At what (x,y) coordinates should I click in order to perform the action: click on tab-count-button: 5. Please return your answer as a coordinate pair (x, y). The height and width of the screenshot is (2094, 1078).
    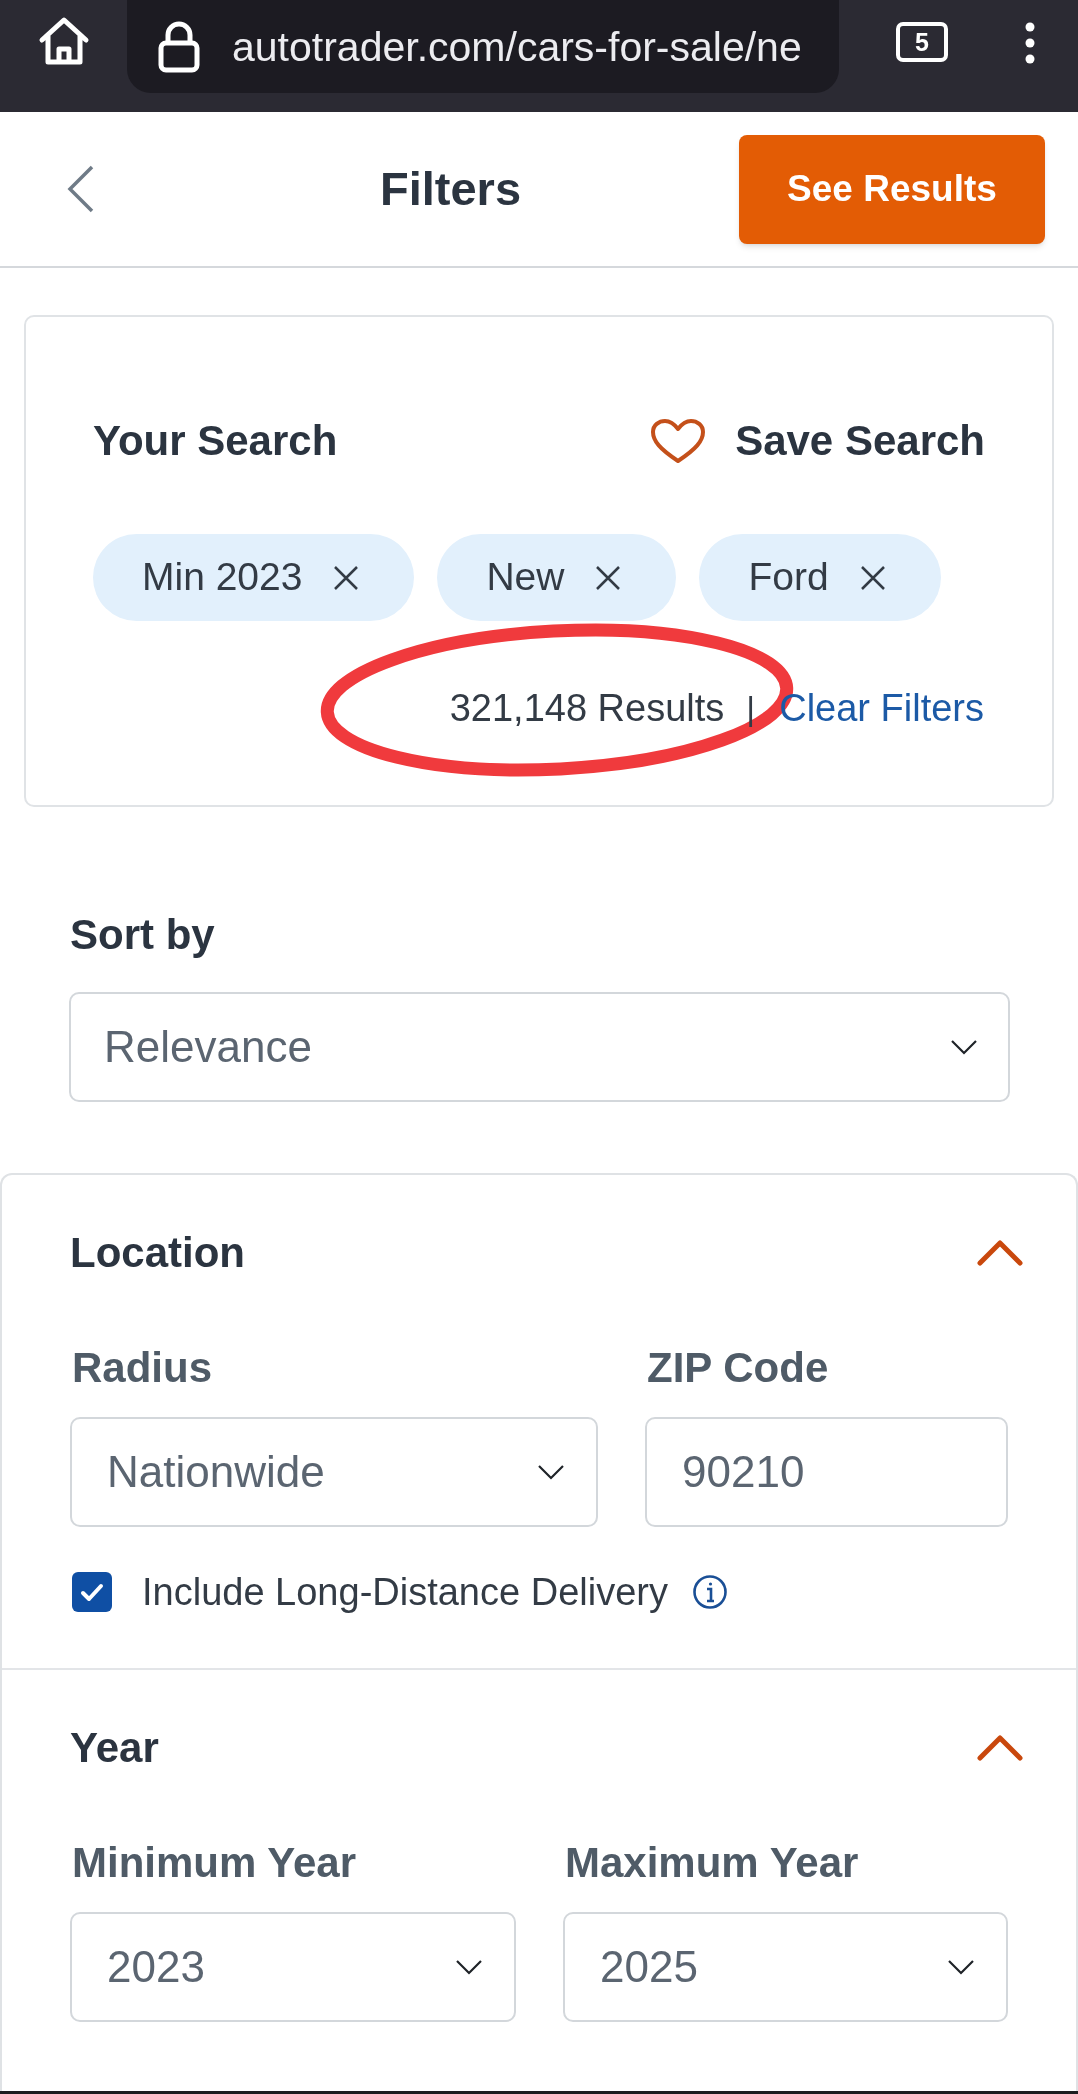
    Looking at the image, I should click on (922, 42).